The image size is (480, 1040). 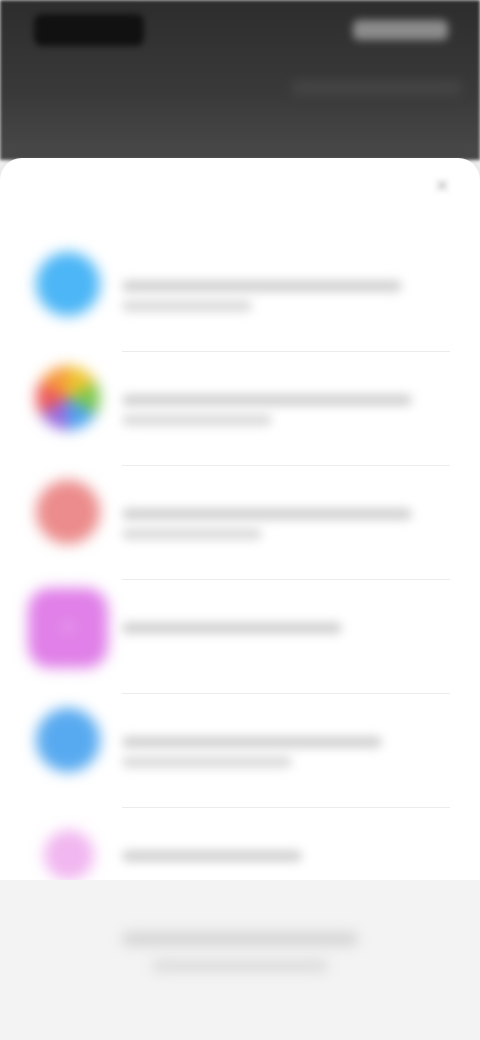 What do you see at coordinates (240, 939) in the screenshot?
I see `footer-text` at bounding box center [240, 939].